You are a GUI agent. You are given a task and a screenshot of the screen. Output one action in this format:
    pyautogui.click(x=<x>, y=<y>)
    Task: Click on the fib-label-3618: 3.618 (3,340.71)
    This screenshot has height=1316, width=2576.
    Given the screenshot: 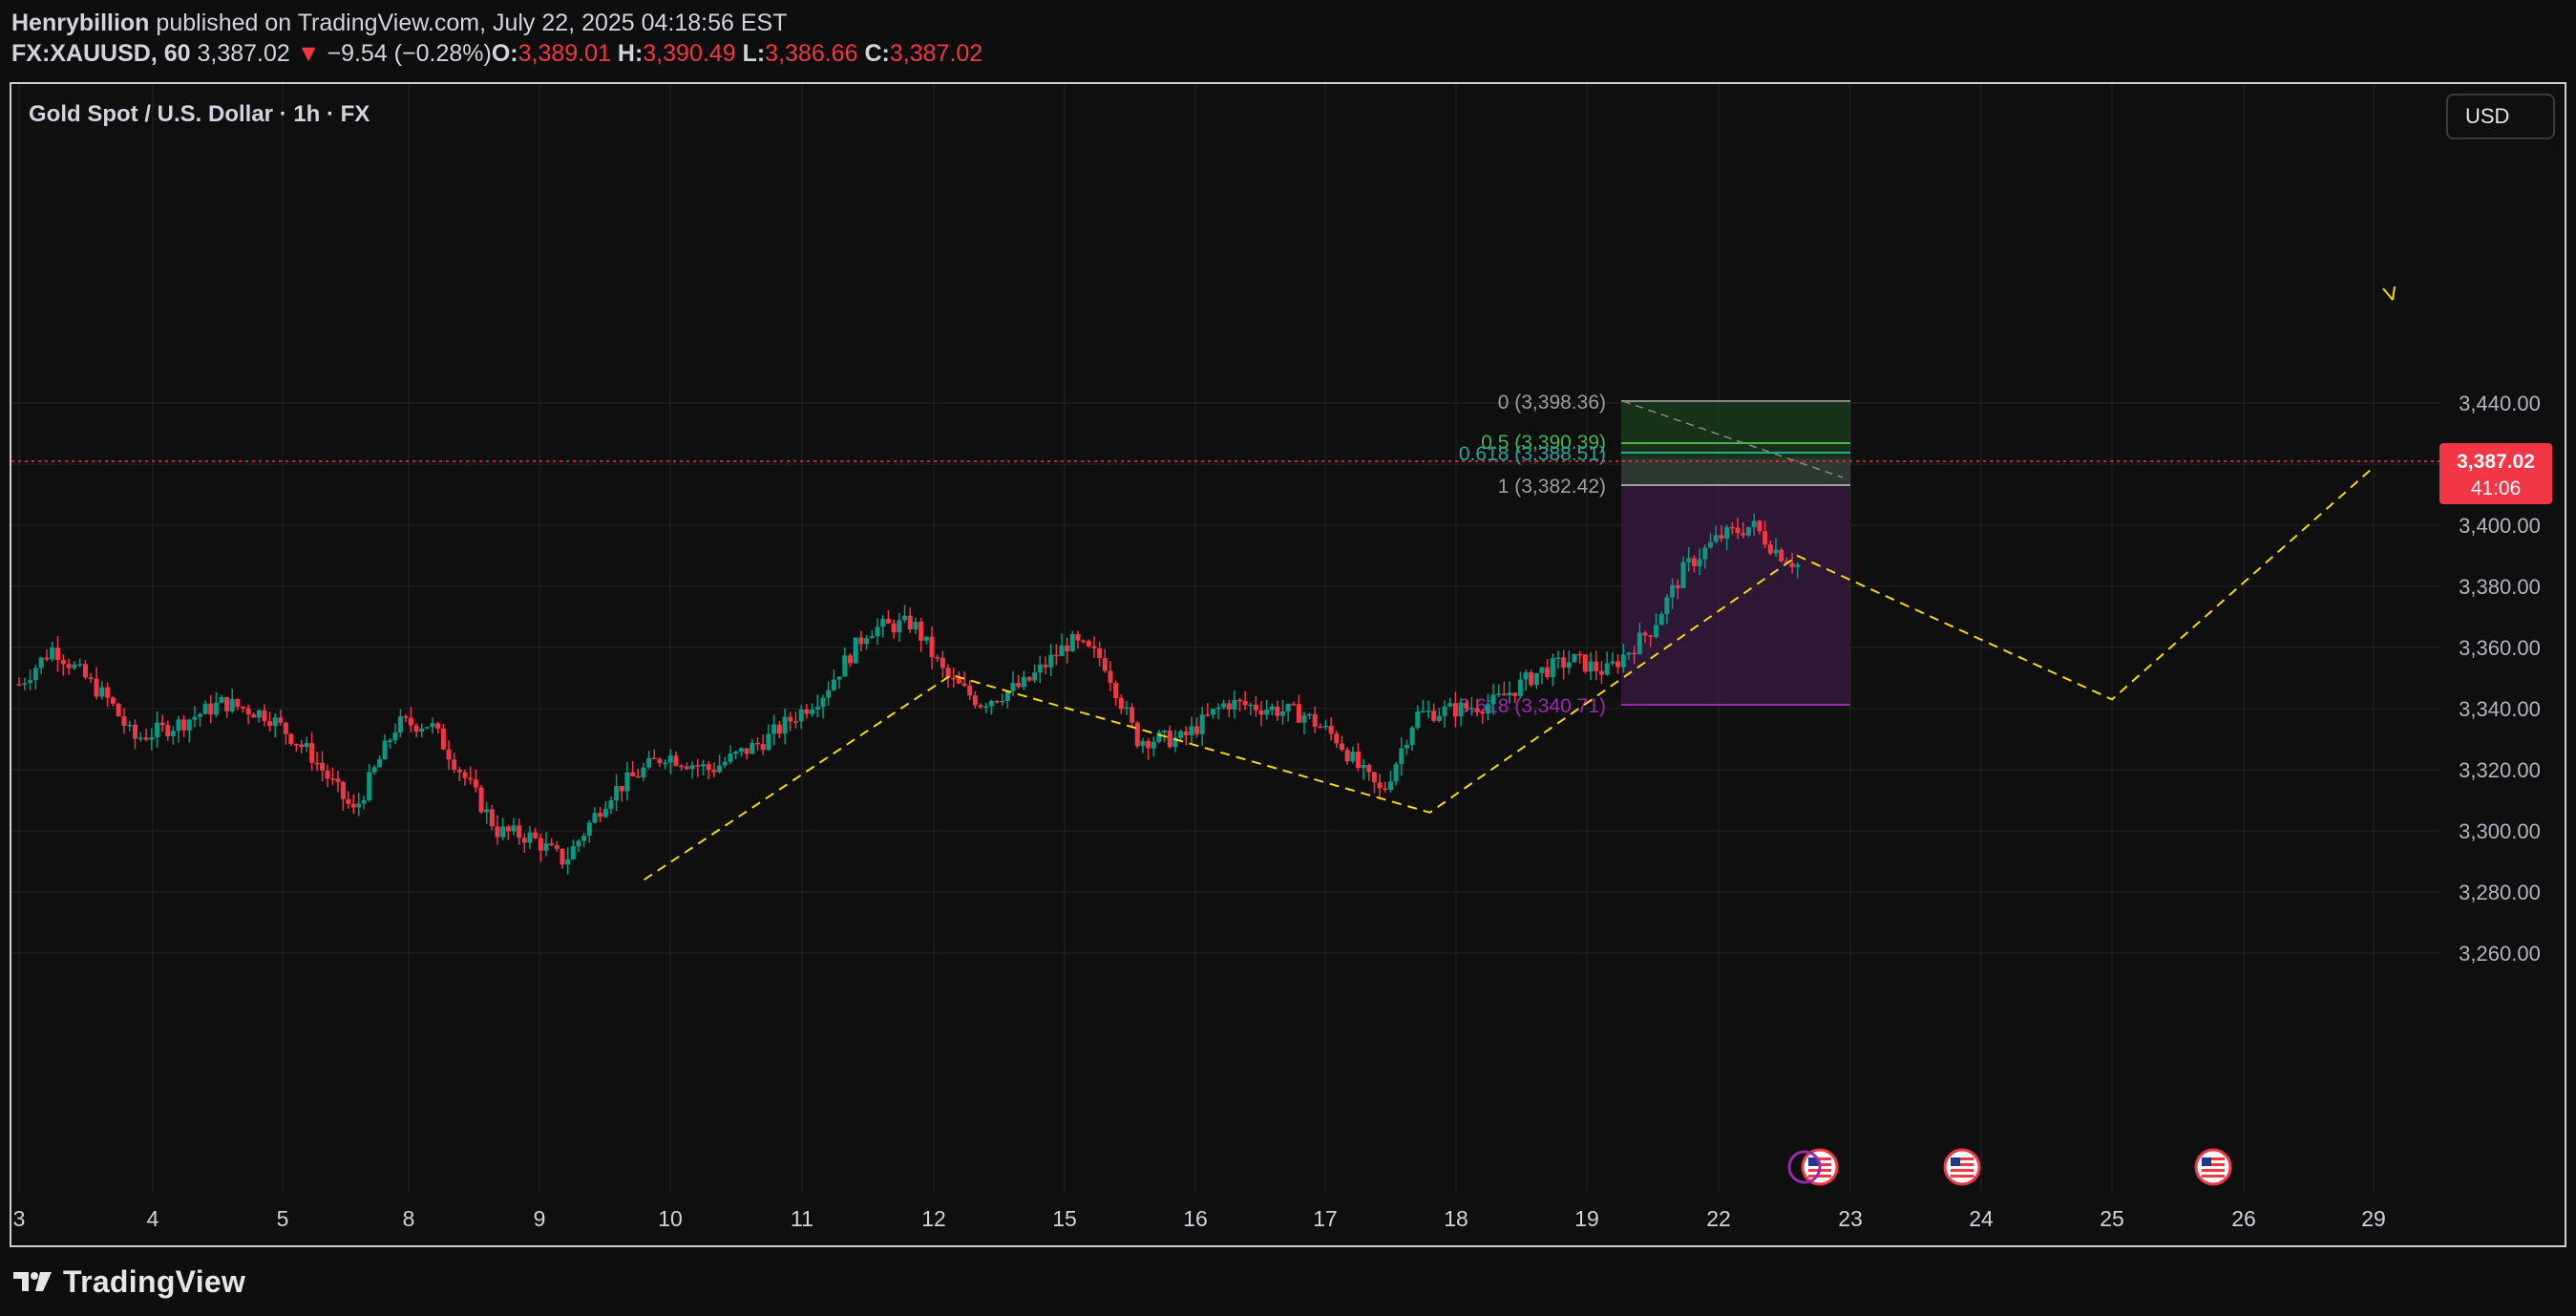 What is the action you would take?
    pyautogui.click(x=1532, y=706)
    